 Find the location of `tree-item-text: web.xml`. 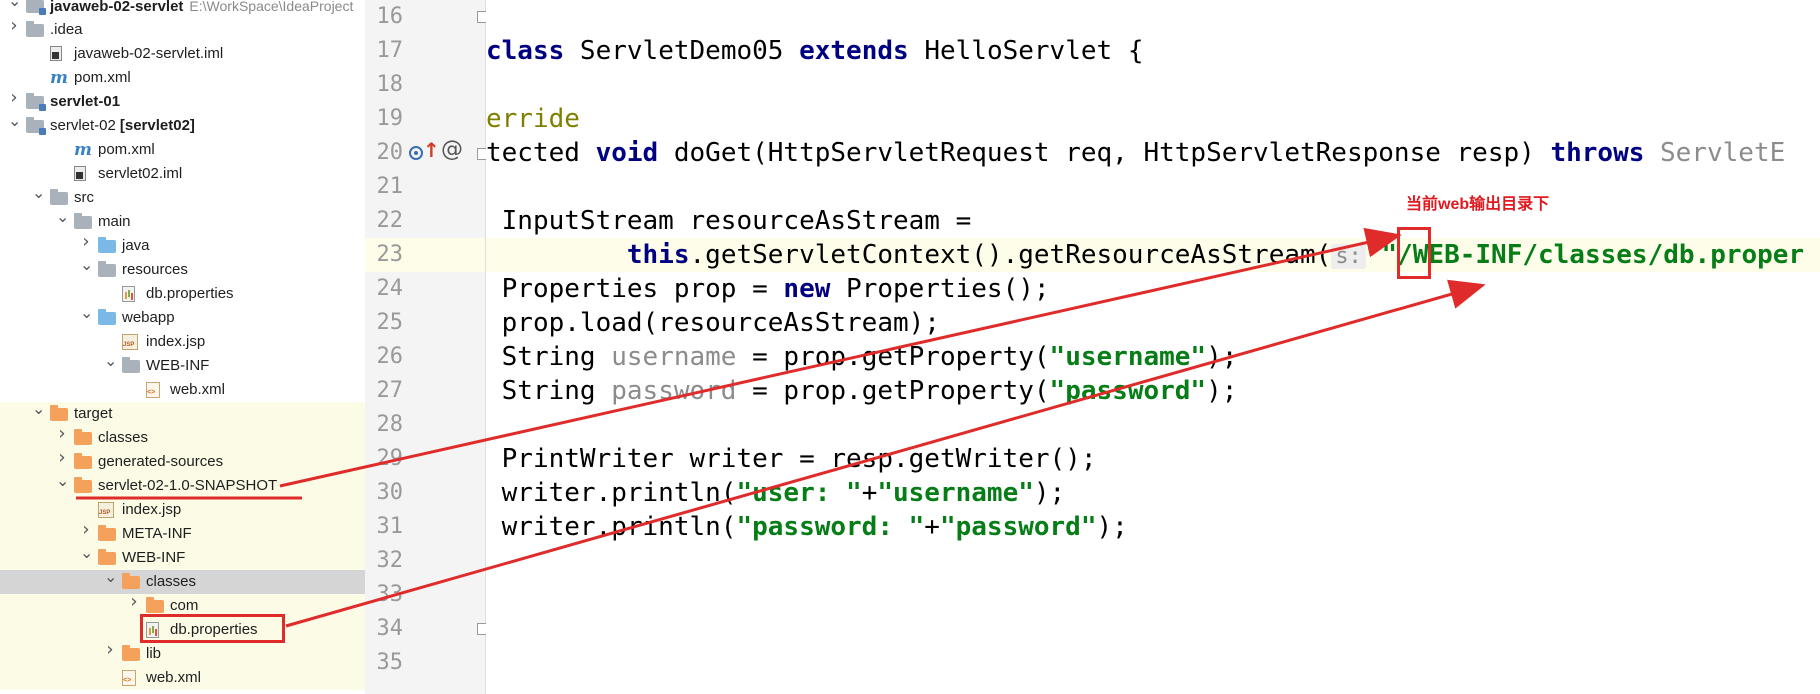

tree-item-text: web.xml is located at coordinates (174, 677).